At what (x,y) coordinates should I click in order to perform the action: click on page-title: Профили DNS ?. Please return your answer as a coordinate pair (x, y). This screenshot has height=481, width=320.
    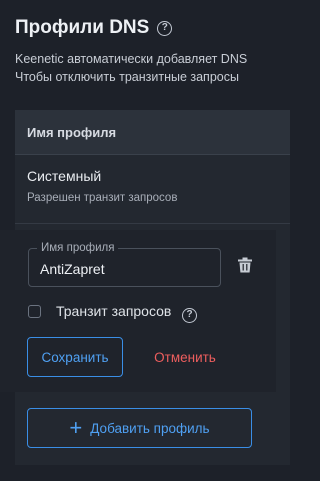
    Looking at the image, I should click on (94, 28).